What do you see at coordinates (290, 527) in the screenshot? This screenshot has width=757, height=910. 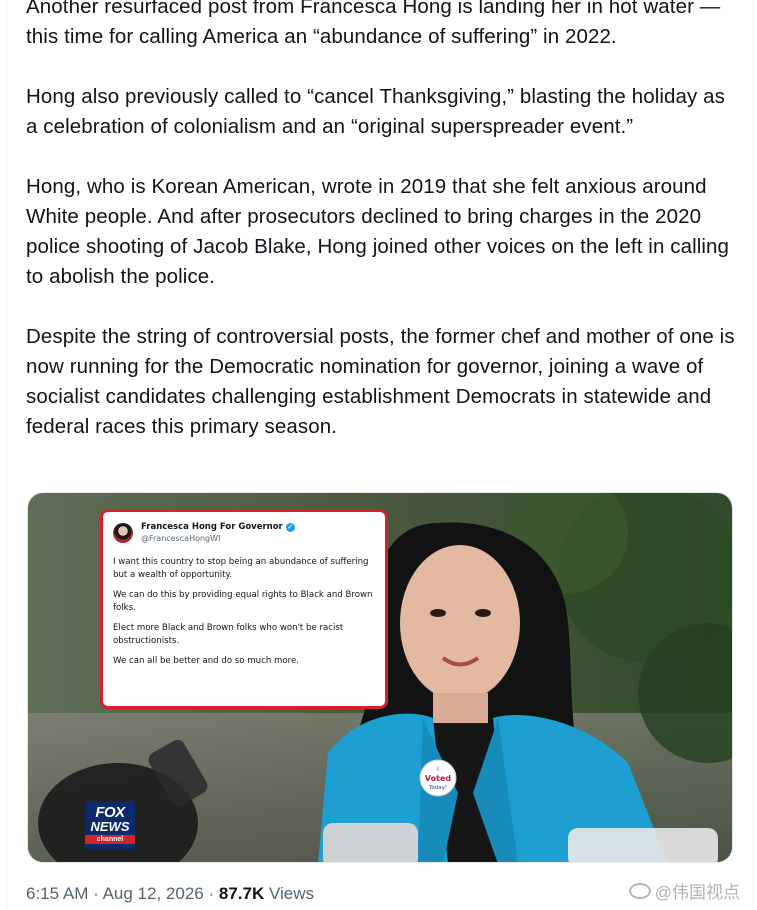 I see `verified-badge-icon: ✓` at bounding box center [290, 527].